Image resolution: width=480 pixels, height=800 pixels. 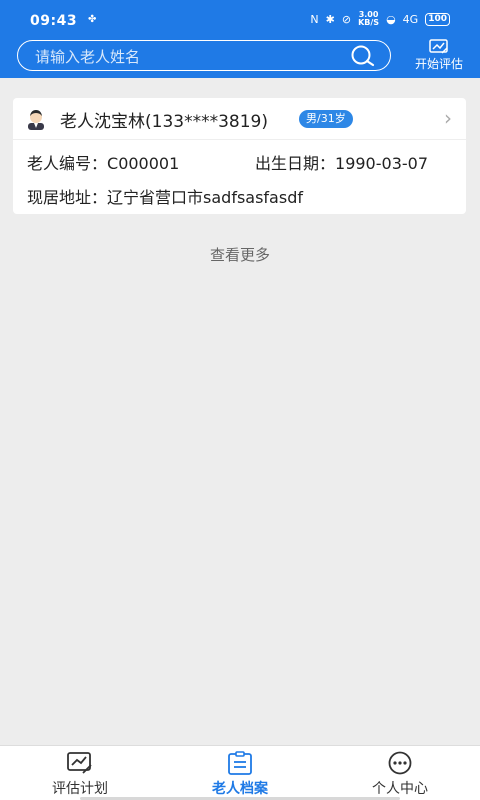 I want to click on address-value: 辽宁省营口市sadfsasfasdf, so click(x=205, y=197).